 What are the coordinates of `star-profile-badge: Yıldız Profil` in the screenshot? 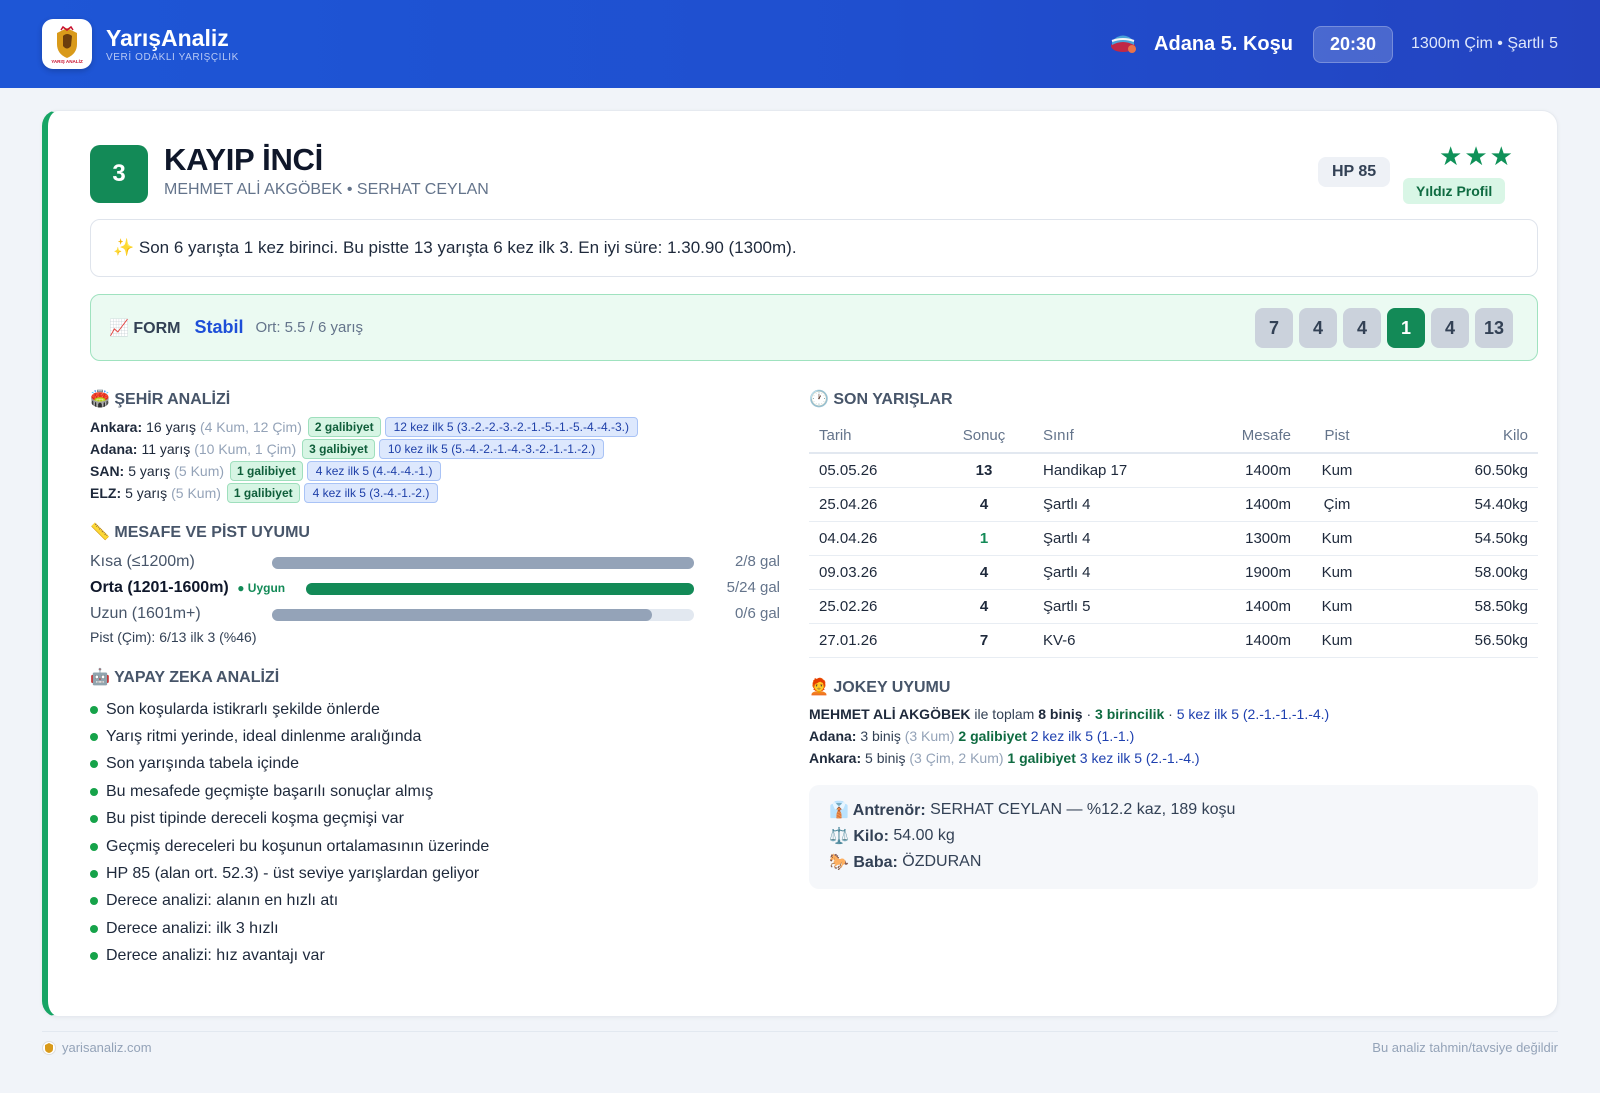 It's located at (1454, 191).